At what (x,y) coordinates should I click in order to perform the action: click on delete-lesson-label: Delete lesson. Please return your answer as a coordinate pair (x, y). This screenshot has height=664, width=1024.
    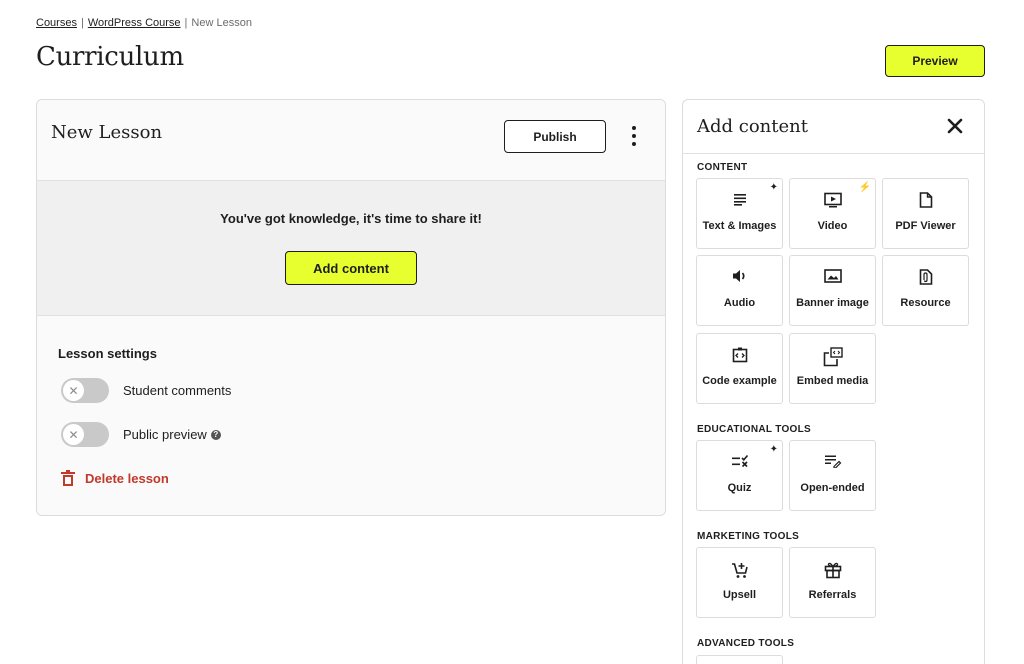
    Looking at the image, I should click on (127, 478).